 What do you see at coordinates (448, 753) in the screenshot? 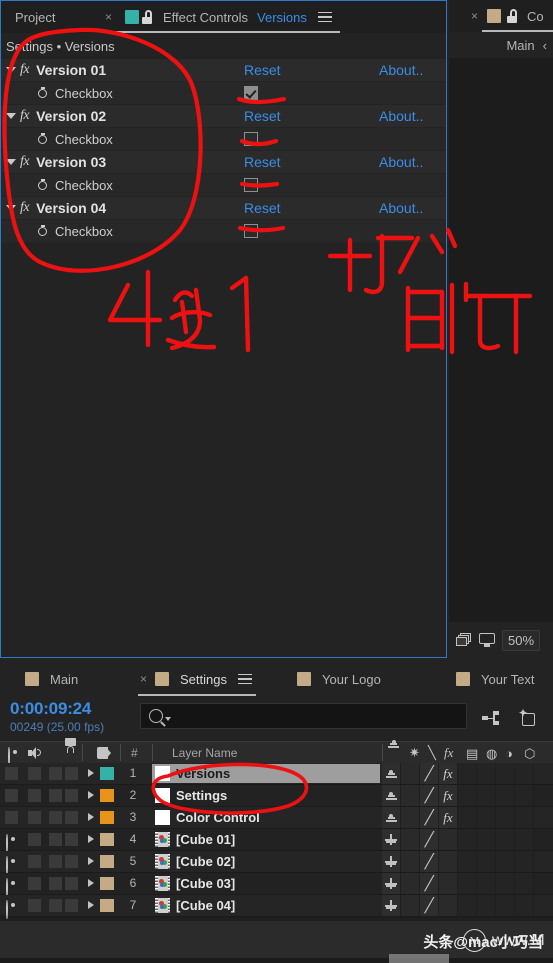
I see `effects-fx-icon: fx` at bounding box center [448, 753].